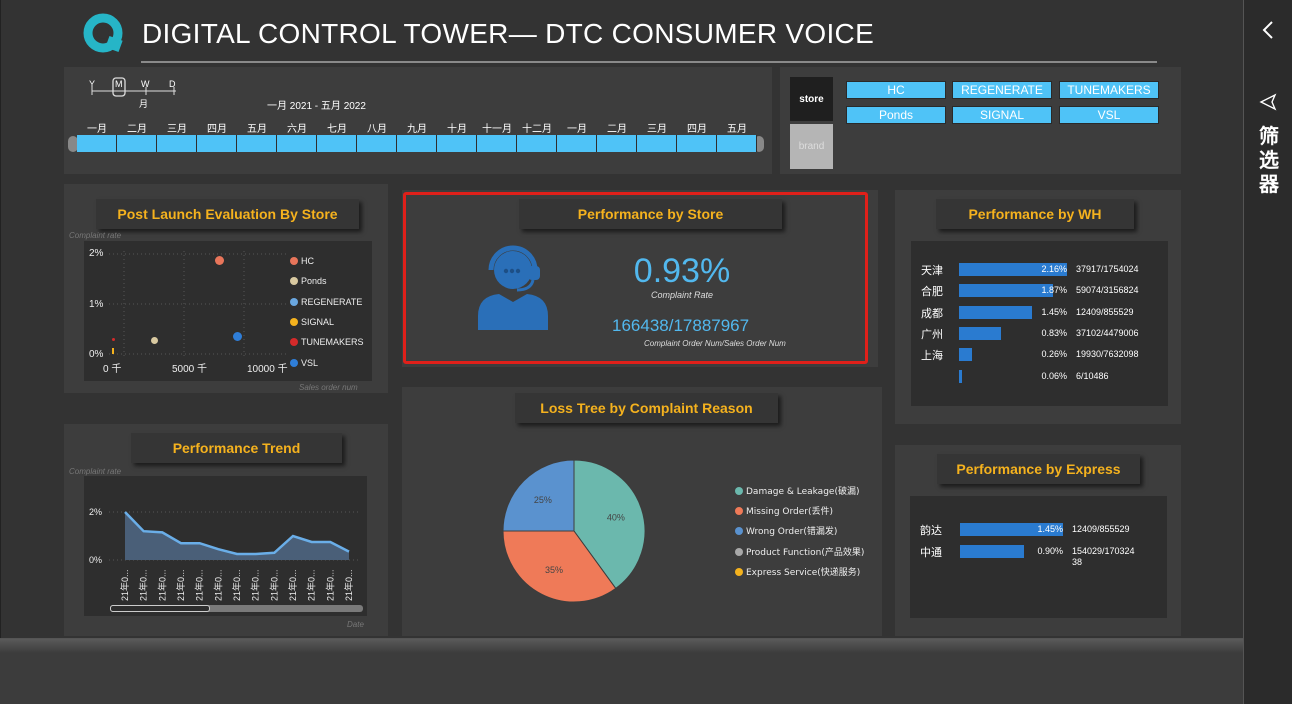 This screenshot has height=704, width=1292. Describe the element at coordinates (318, 321) in the screenshot. I see `legend-label: SIGNAL` at that location.